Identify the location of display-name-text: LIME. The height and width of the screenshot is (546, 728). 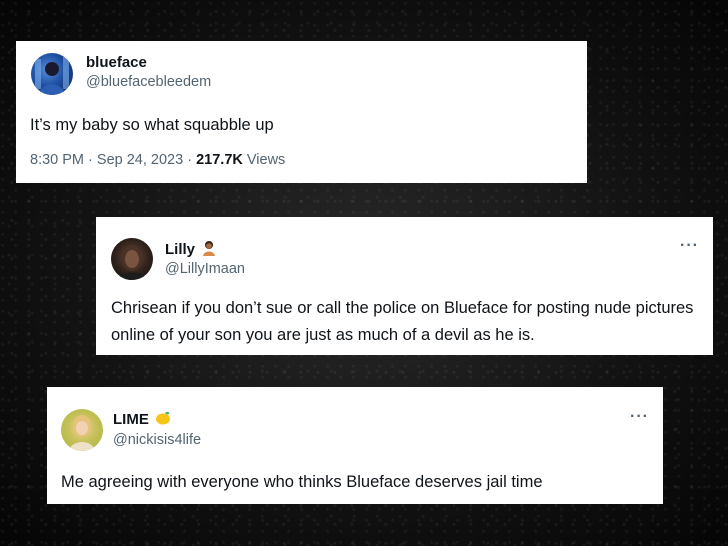
(131, 419).